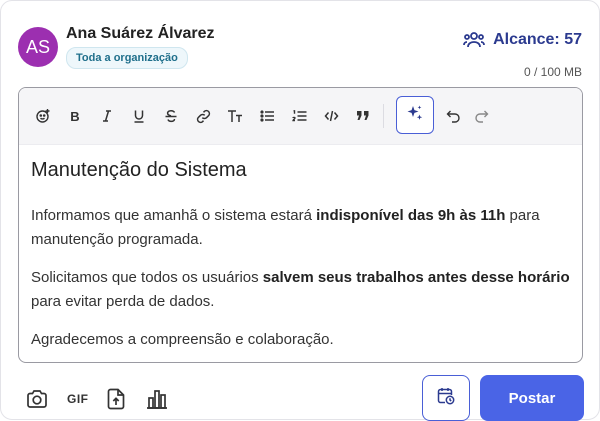  I want to click on upload-file-icon, so click(116, 399).